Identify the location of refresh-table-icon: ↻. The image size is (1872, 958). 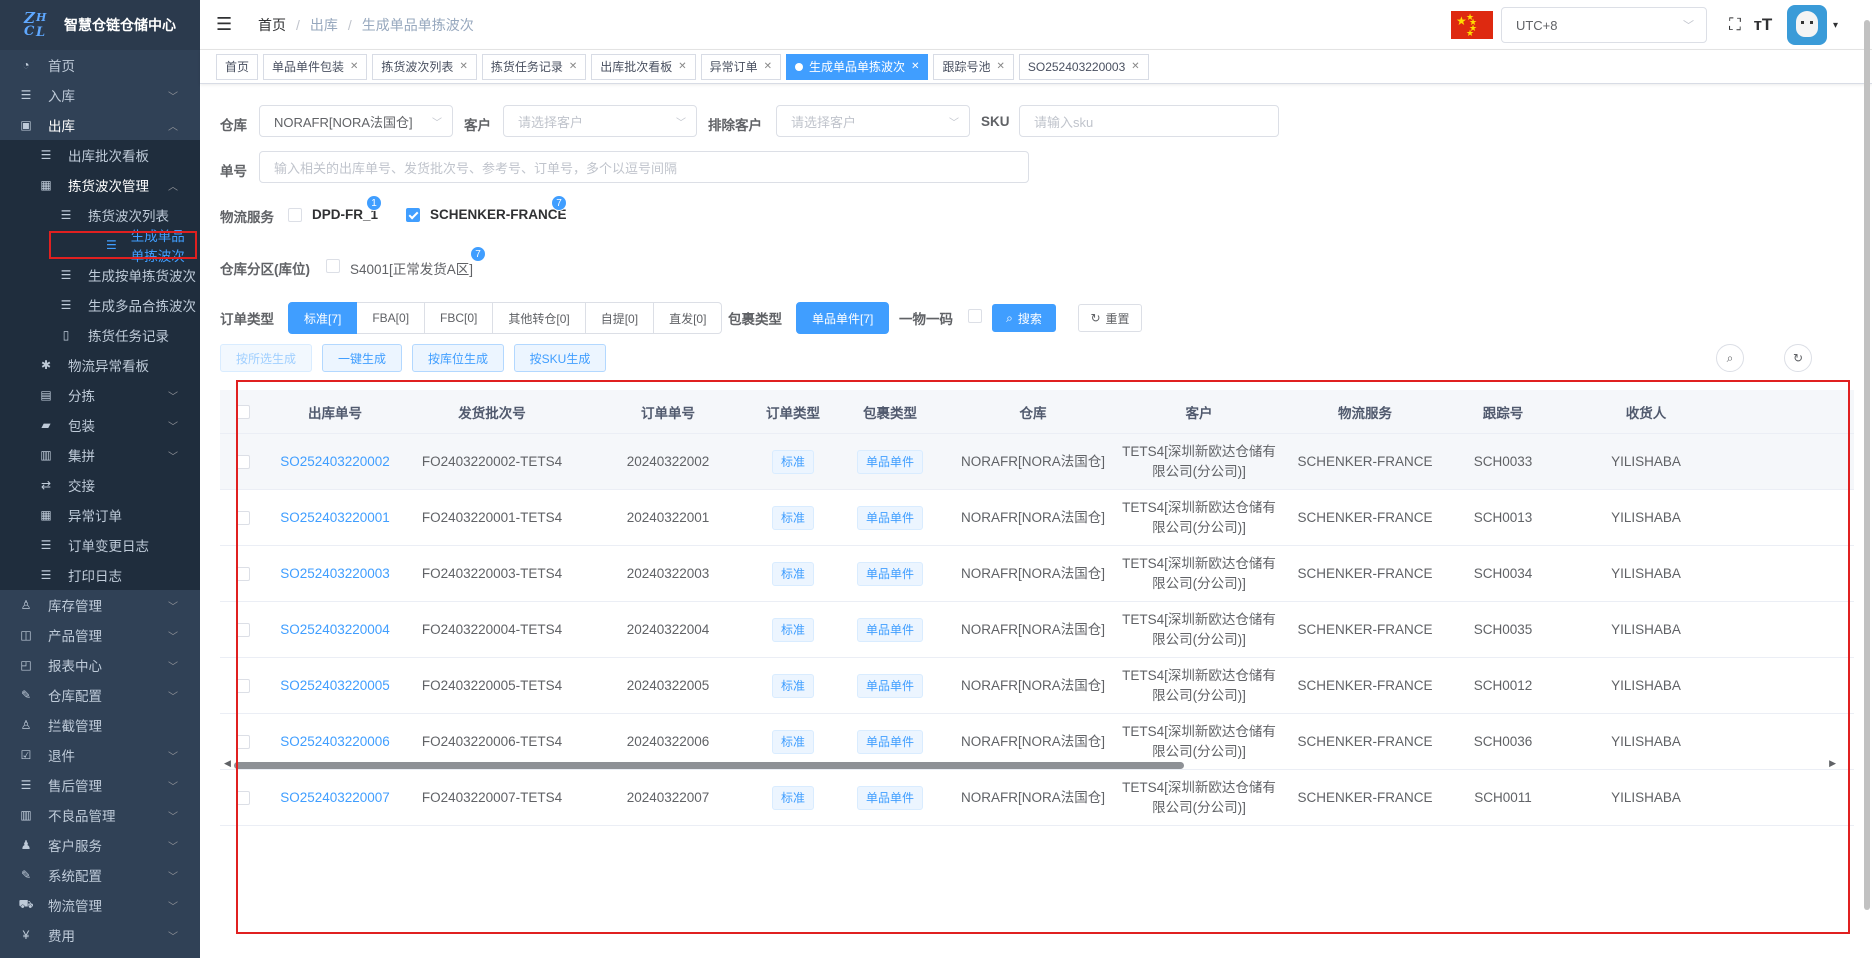
(1798, 358).